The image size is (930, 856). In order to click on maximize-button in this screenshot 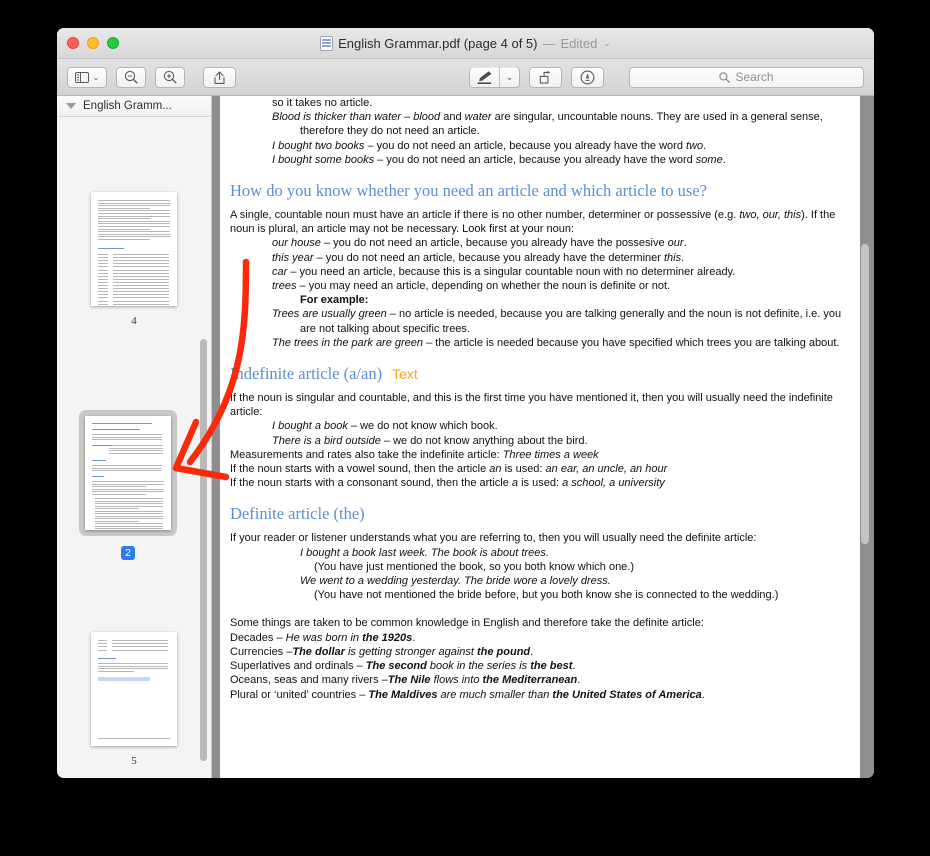, I will do `click(113, 43)`.